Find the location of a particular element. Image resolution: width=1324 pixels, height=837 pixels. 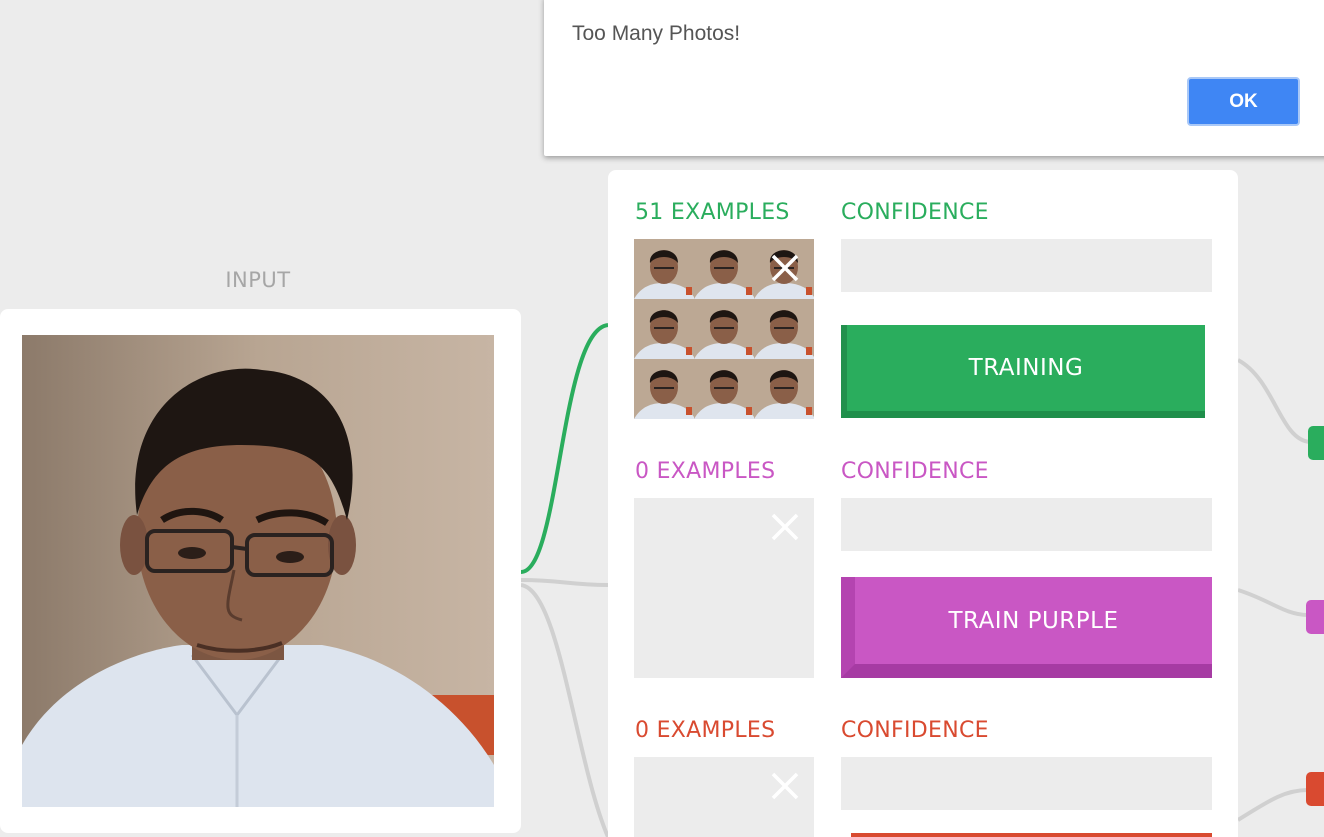

alert-message: Too Many Photos! is located at coordinates (656, 33).